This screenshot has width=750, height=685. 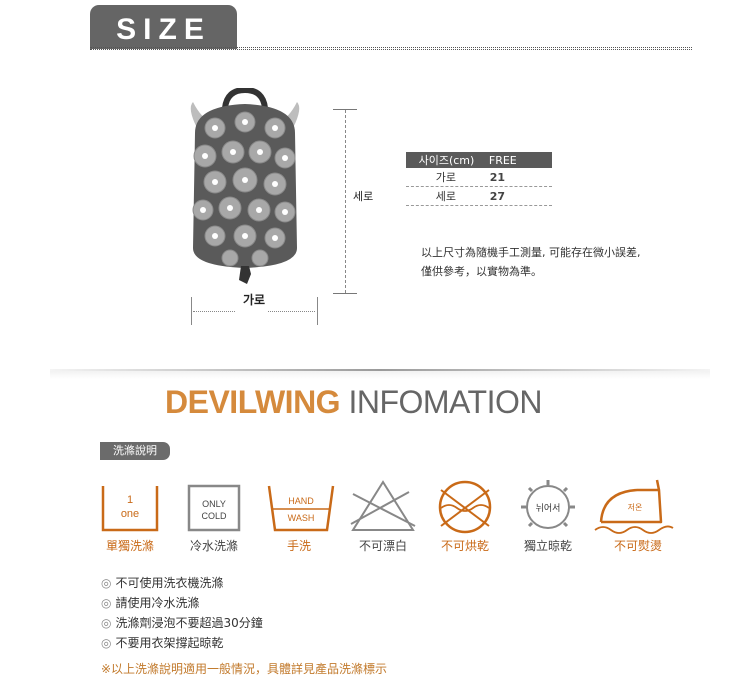 I want to click on height-dimension-label: 세로, so click(x=363, y=196).